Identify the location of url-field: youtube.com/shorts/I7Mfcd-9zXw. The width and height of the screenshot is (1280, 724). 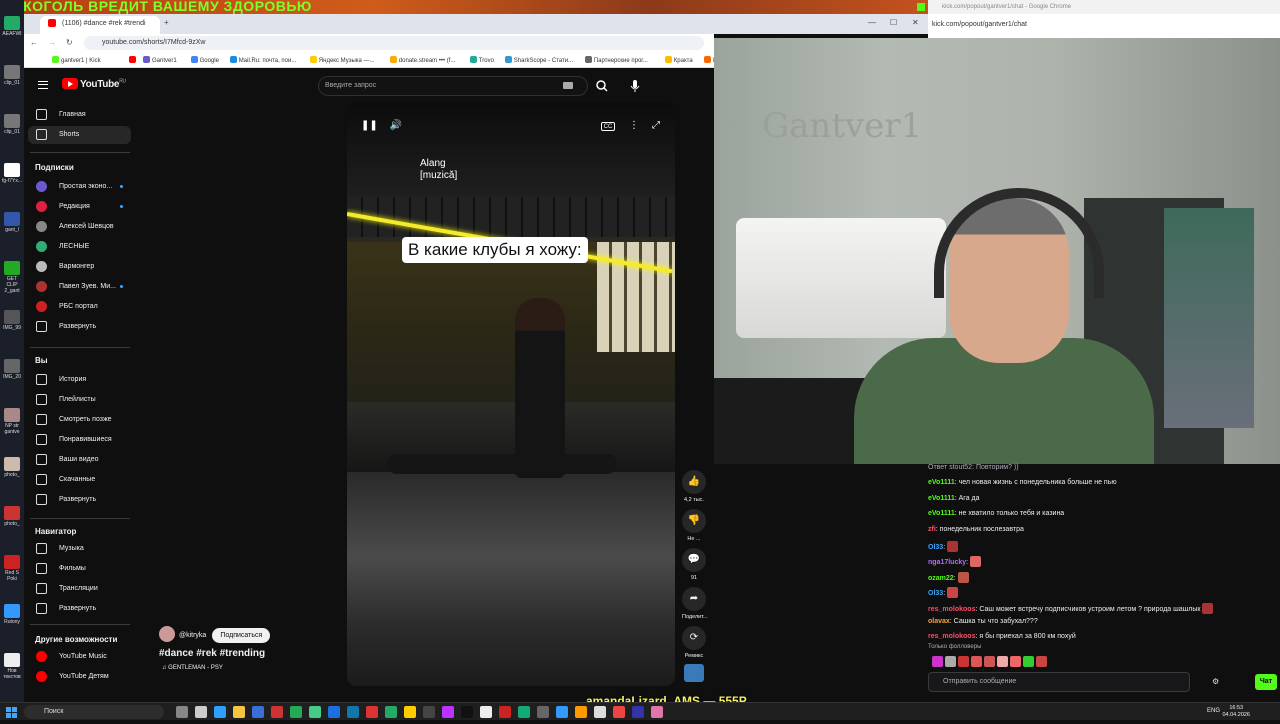
(394, 43).